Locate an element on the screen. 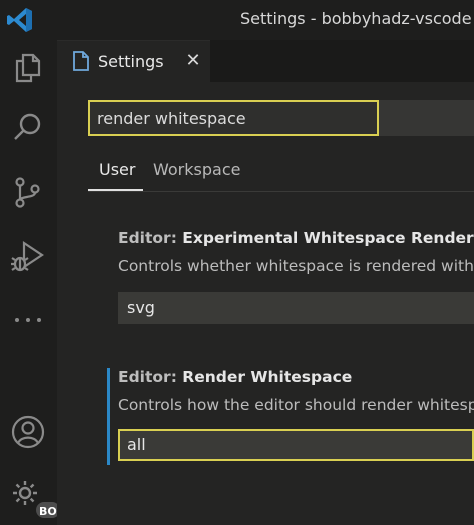  run-debug-button is located at coordinates (28, 256).